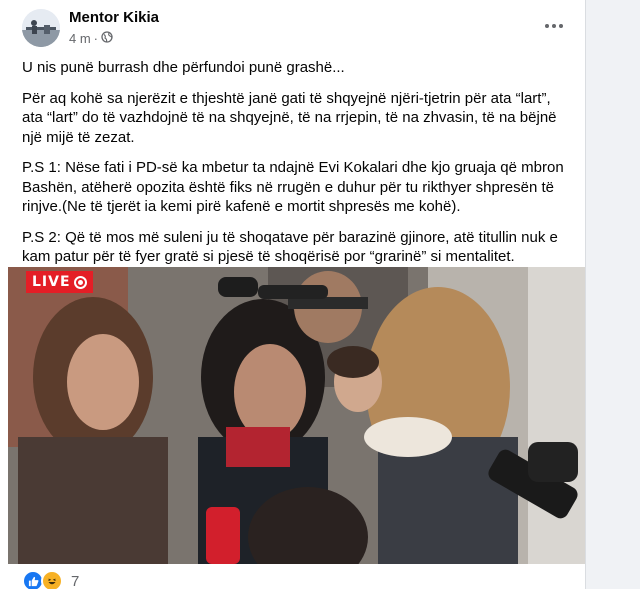 Image resolution: width=640 pixels, height=589 pixels. Describe the element at coordinates (51, 282) in the screenshot. I see `live-label: LIVE` at that location.